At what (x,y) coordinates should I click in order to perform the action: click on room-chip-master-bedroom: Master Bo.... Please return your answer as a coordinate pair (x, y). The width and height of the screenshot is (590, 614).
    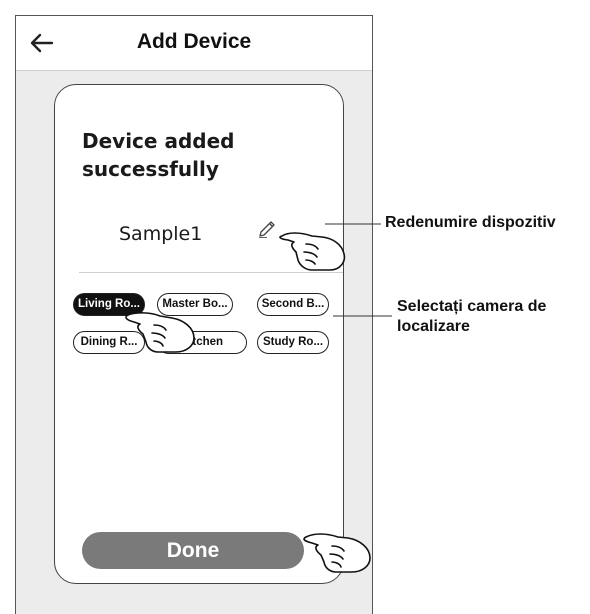
    Looking at the image, I should click on (195, 304).